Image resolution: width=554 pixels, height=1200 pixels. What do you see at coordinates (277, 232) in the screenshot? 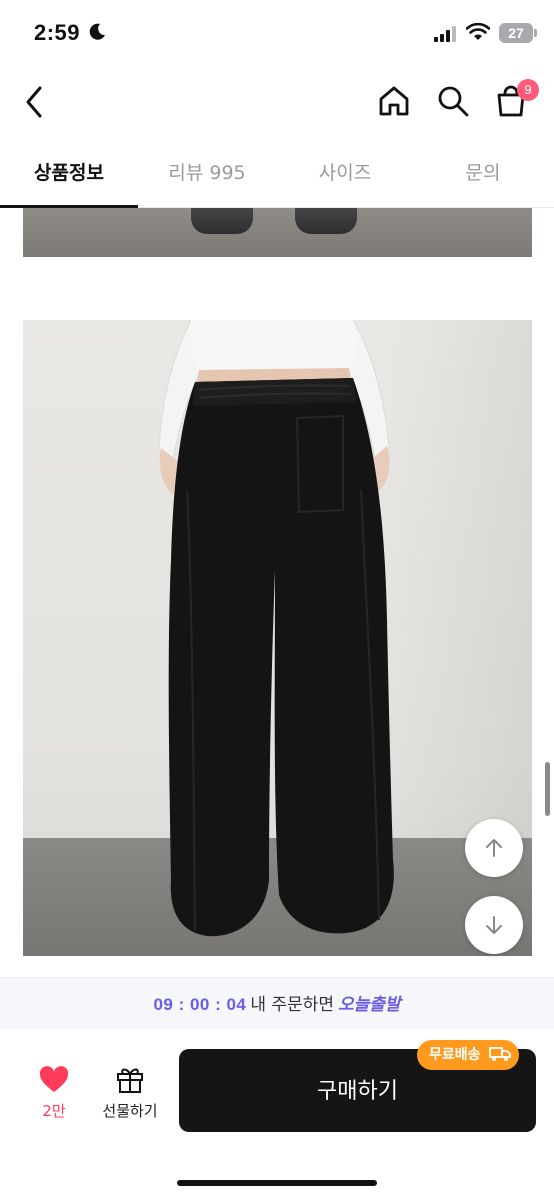
I see `product-image-top` at bounding box center [277, 232].